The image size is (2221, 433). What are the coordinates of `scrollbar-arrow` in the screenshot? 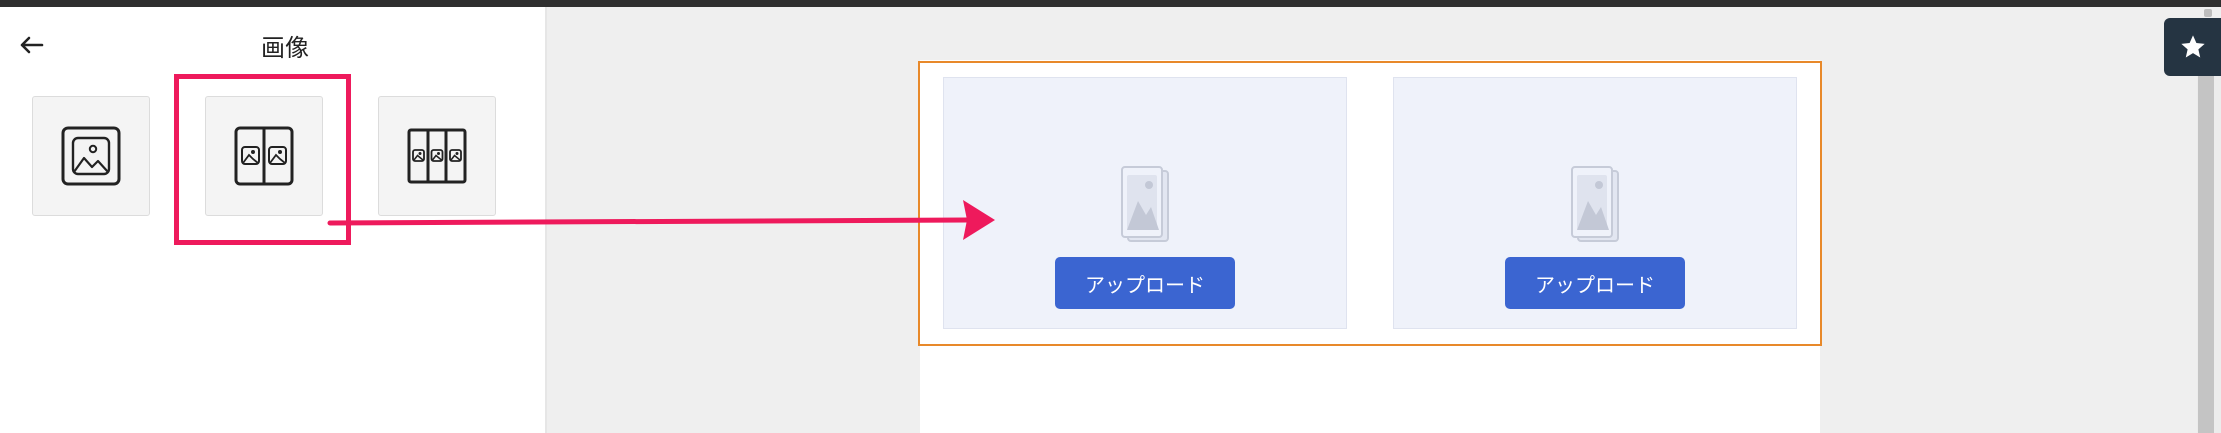 It's located at (2208, 13).